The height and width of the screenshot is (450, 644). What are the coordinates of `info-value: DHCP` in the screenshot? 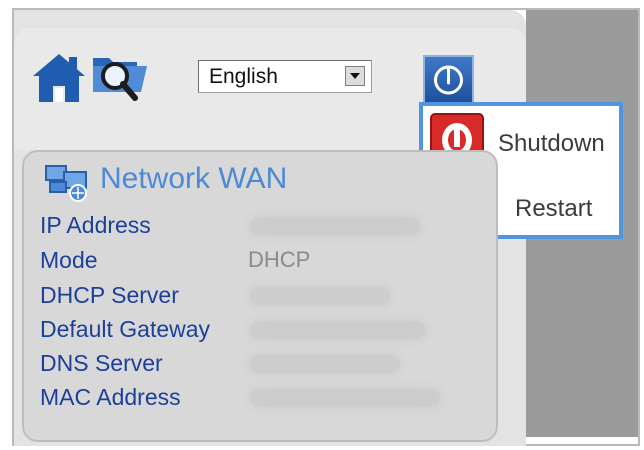 It's located at (279, 259).